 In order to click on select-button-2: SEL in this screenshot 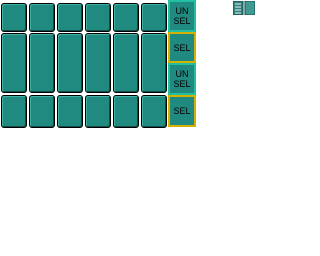, I will do `click(182, 111)`.